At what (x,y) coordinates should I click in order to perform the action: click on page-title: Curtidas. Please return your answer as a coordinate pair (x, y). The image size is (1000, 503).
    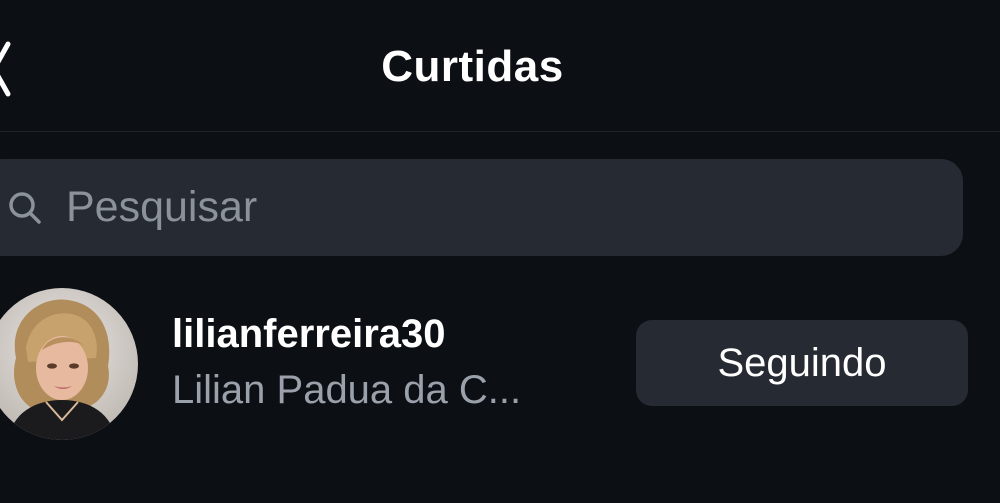
    Looking at the image, I should click on (472, 66).